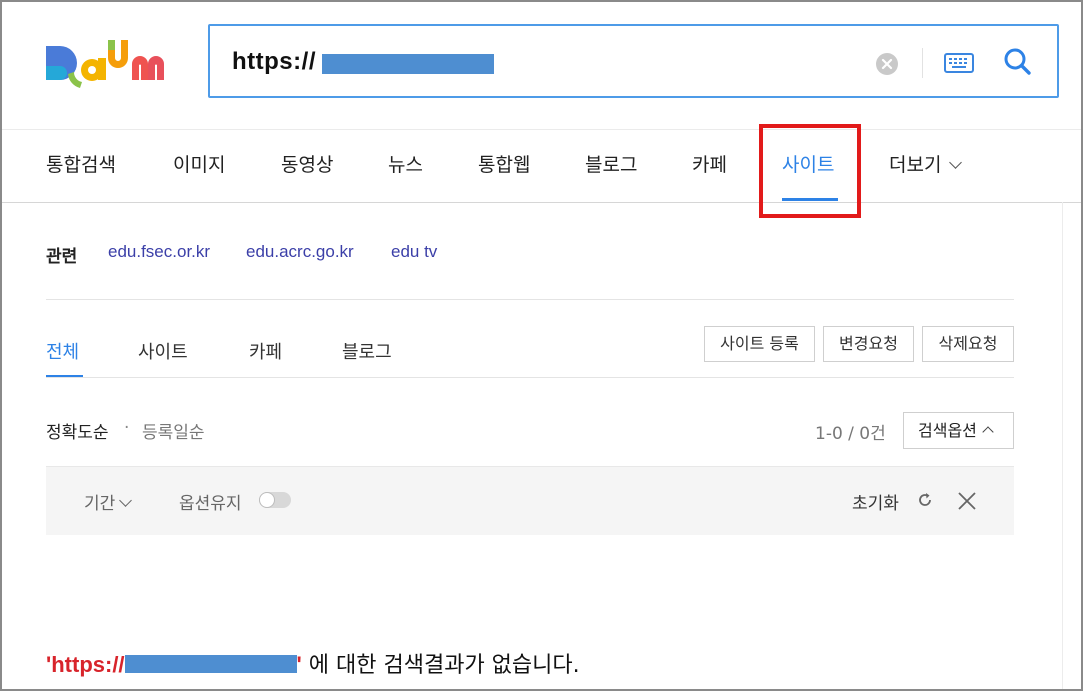 The height and width of the screenshot is (691, 1083). Describe the element at coordinates (112, 64) in the screenshot. I see `daum-logo` at that location.